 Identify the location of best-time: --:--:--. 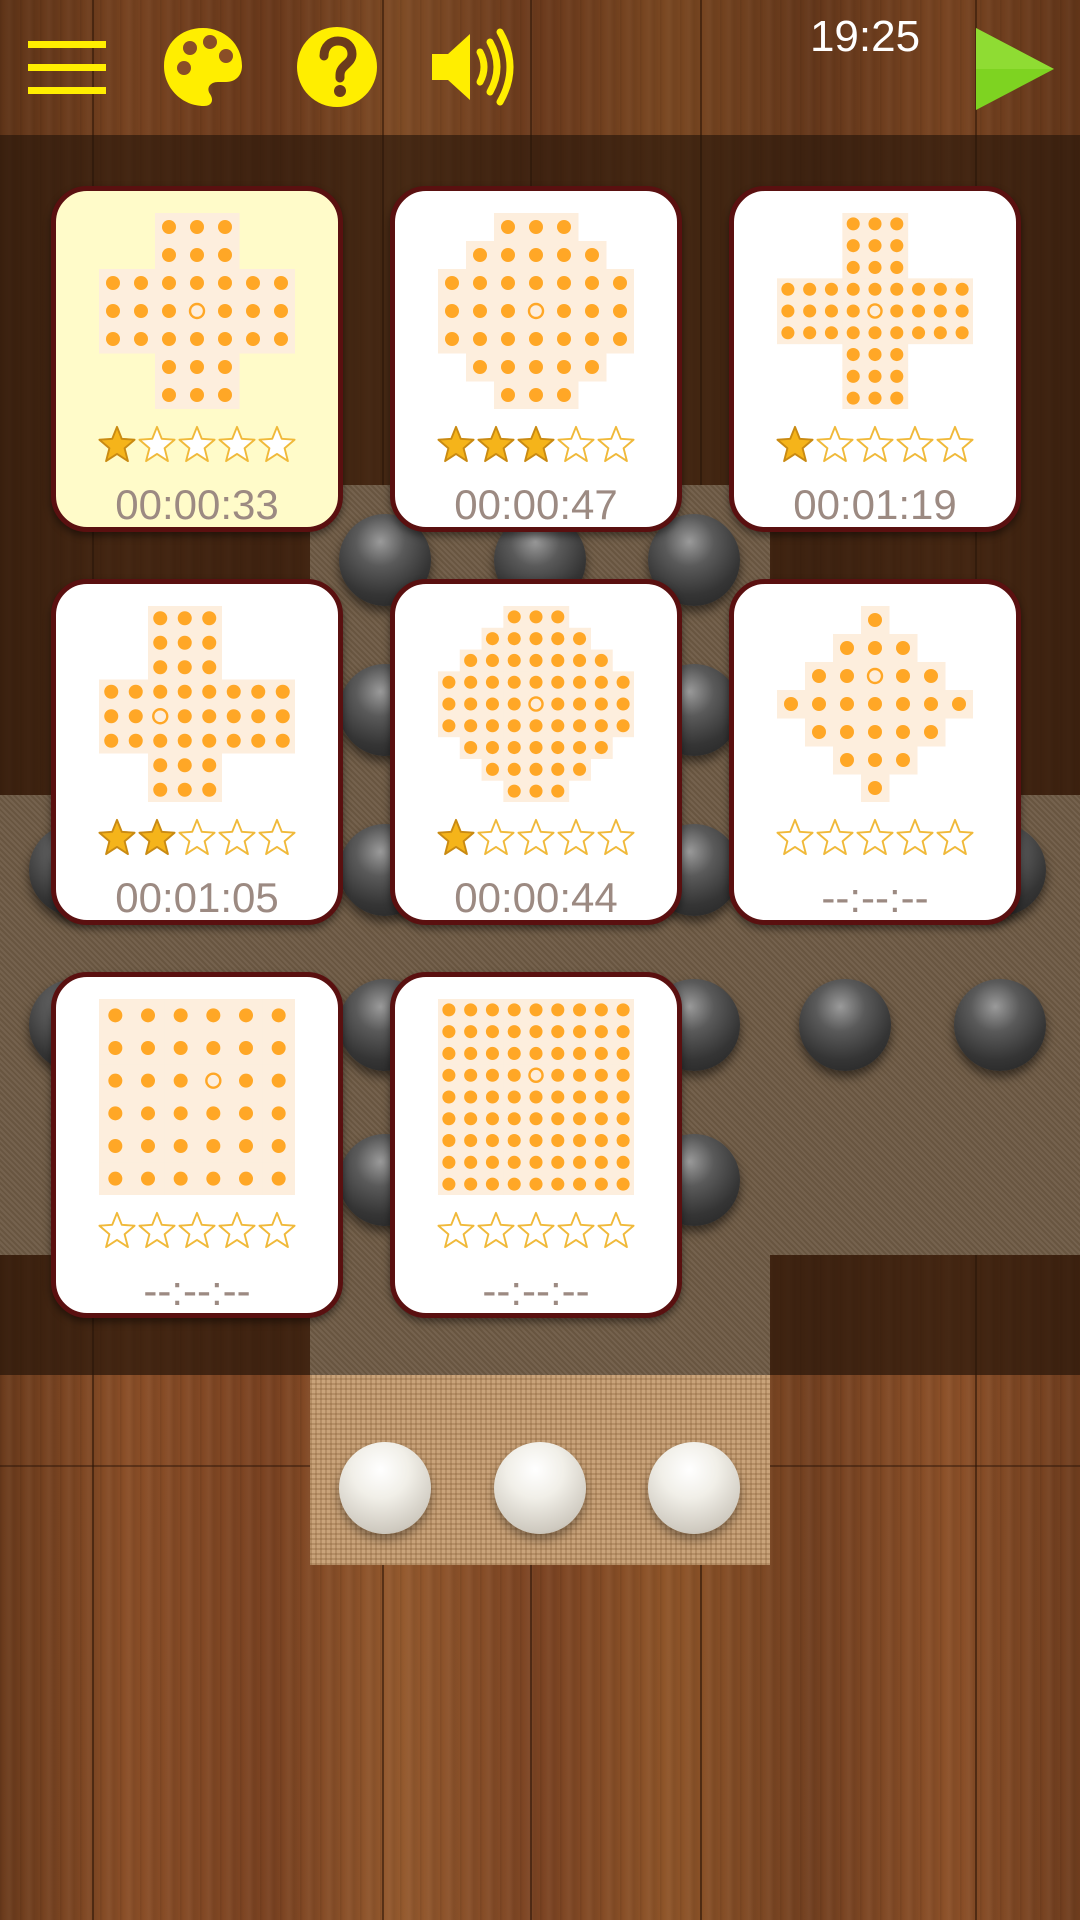
(536, 1290).